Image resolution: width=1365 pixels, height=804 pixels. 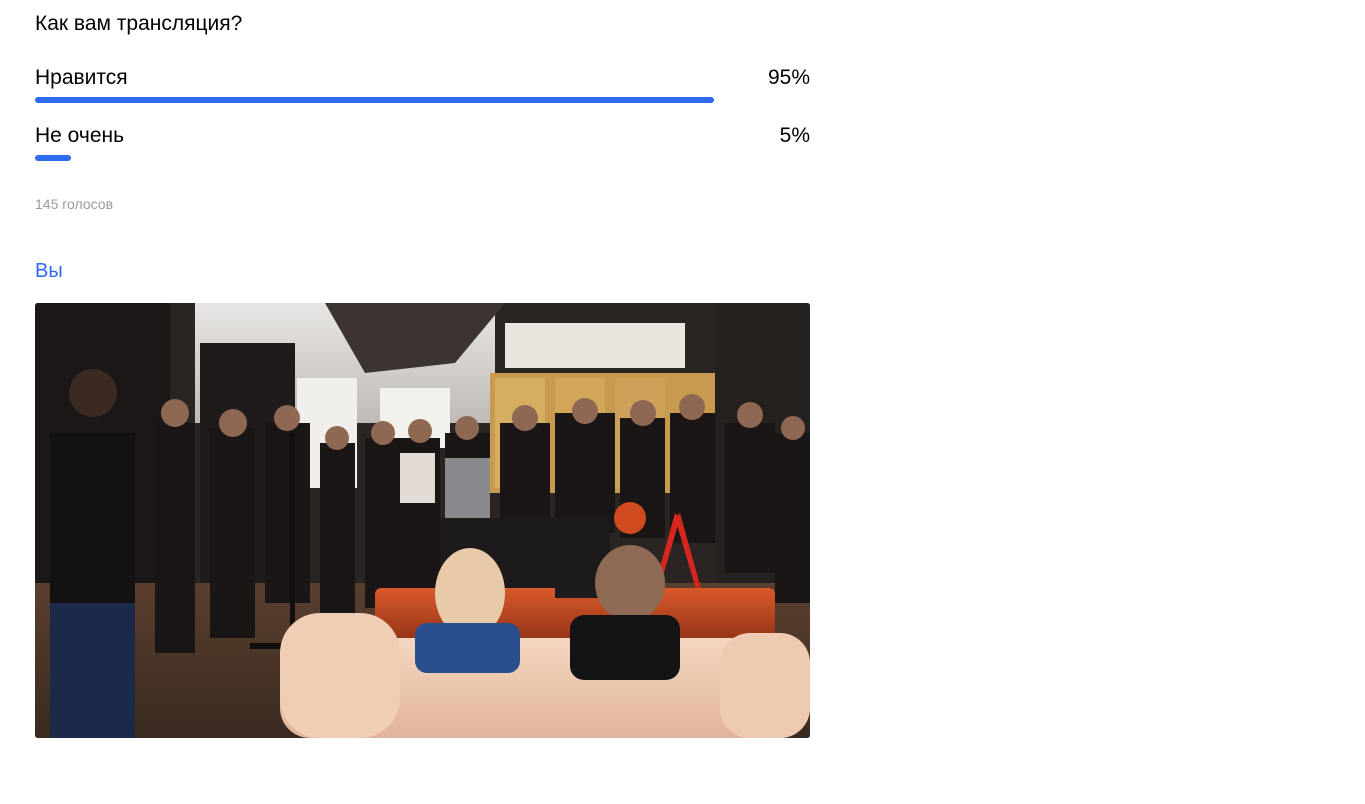 What do you see at coordinates (74, 204) in the screenshot?
I see `poll-votes-count: 145 голосов` at bounding box center [74, 204].